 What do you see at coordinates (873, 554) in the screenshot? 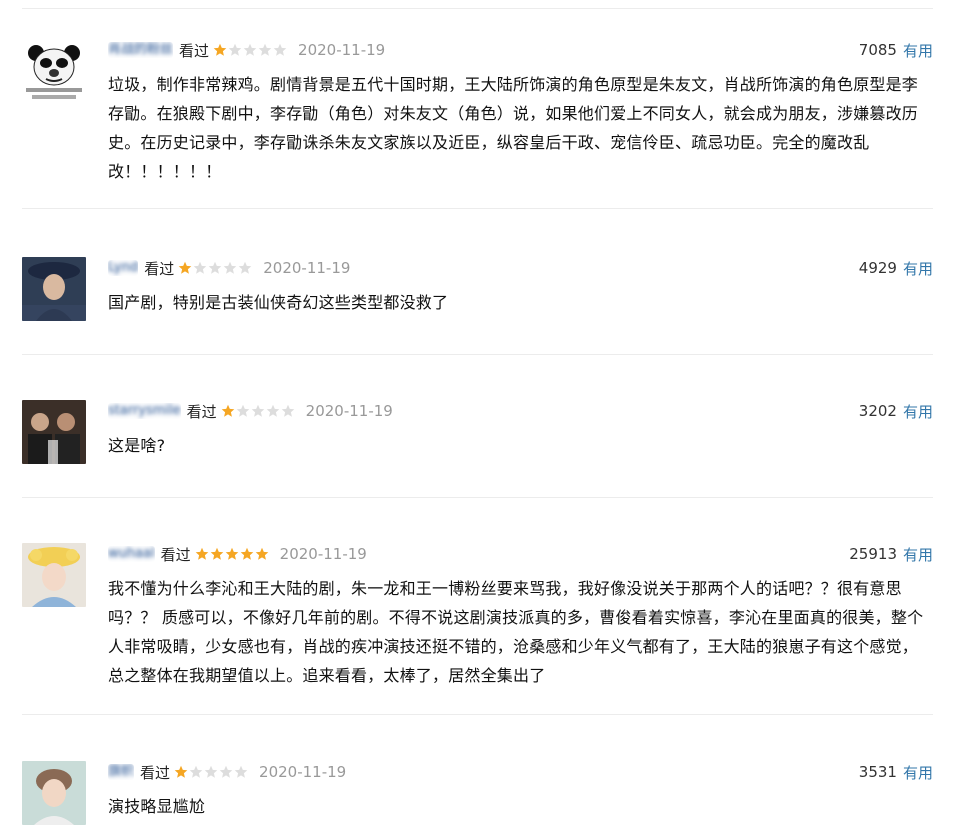
I see `vote-count: 25913` at bounding box center [873, 554].